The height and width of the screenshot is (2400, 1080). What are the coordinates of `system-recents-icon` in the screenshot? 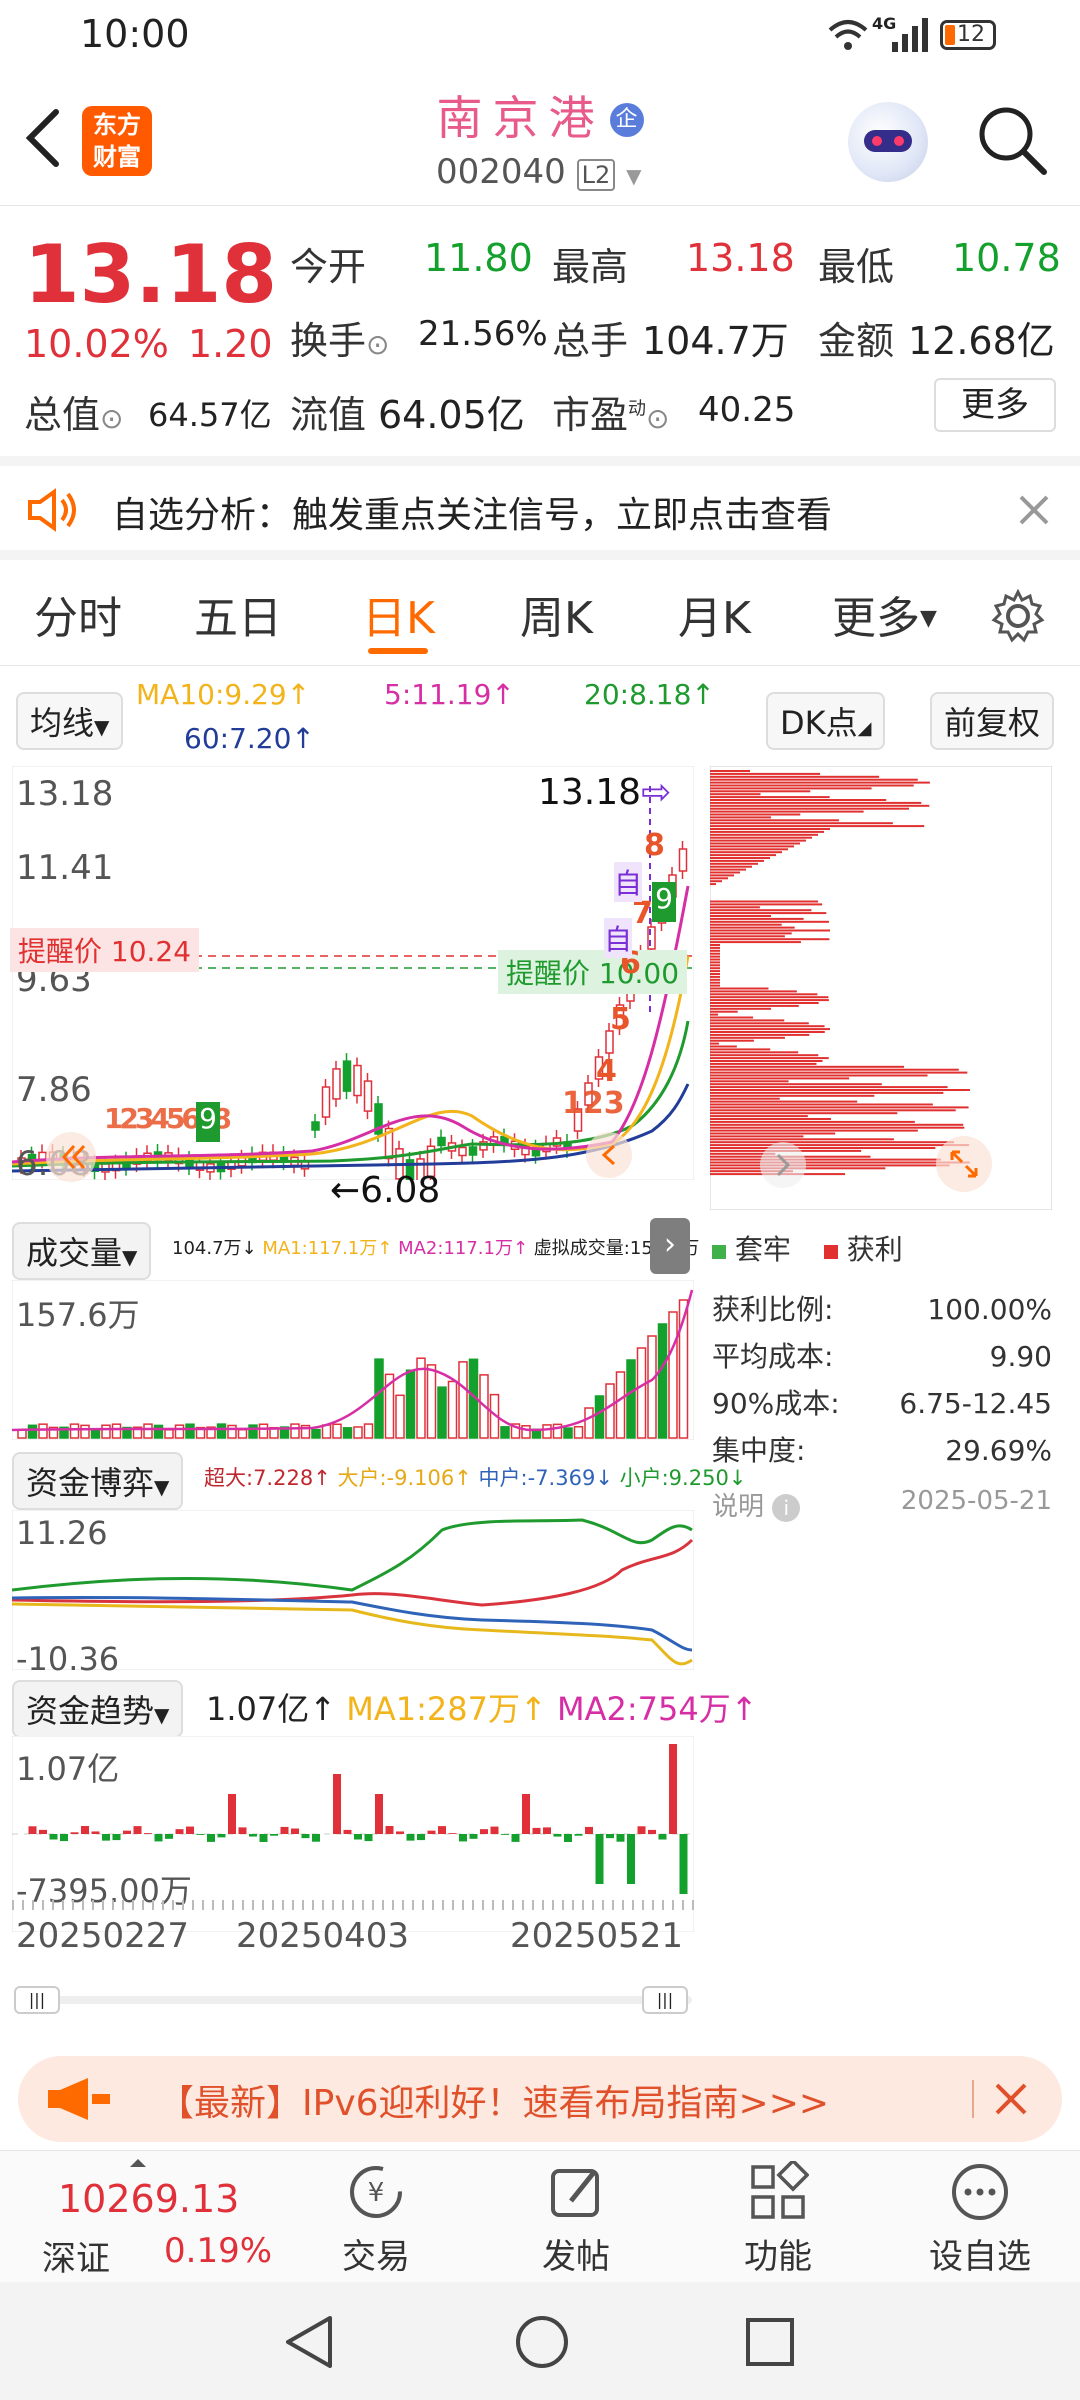 It's located at (770, 2342).